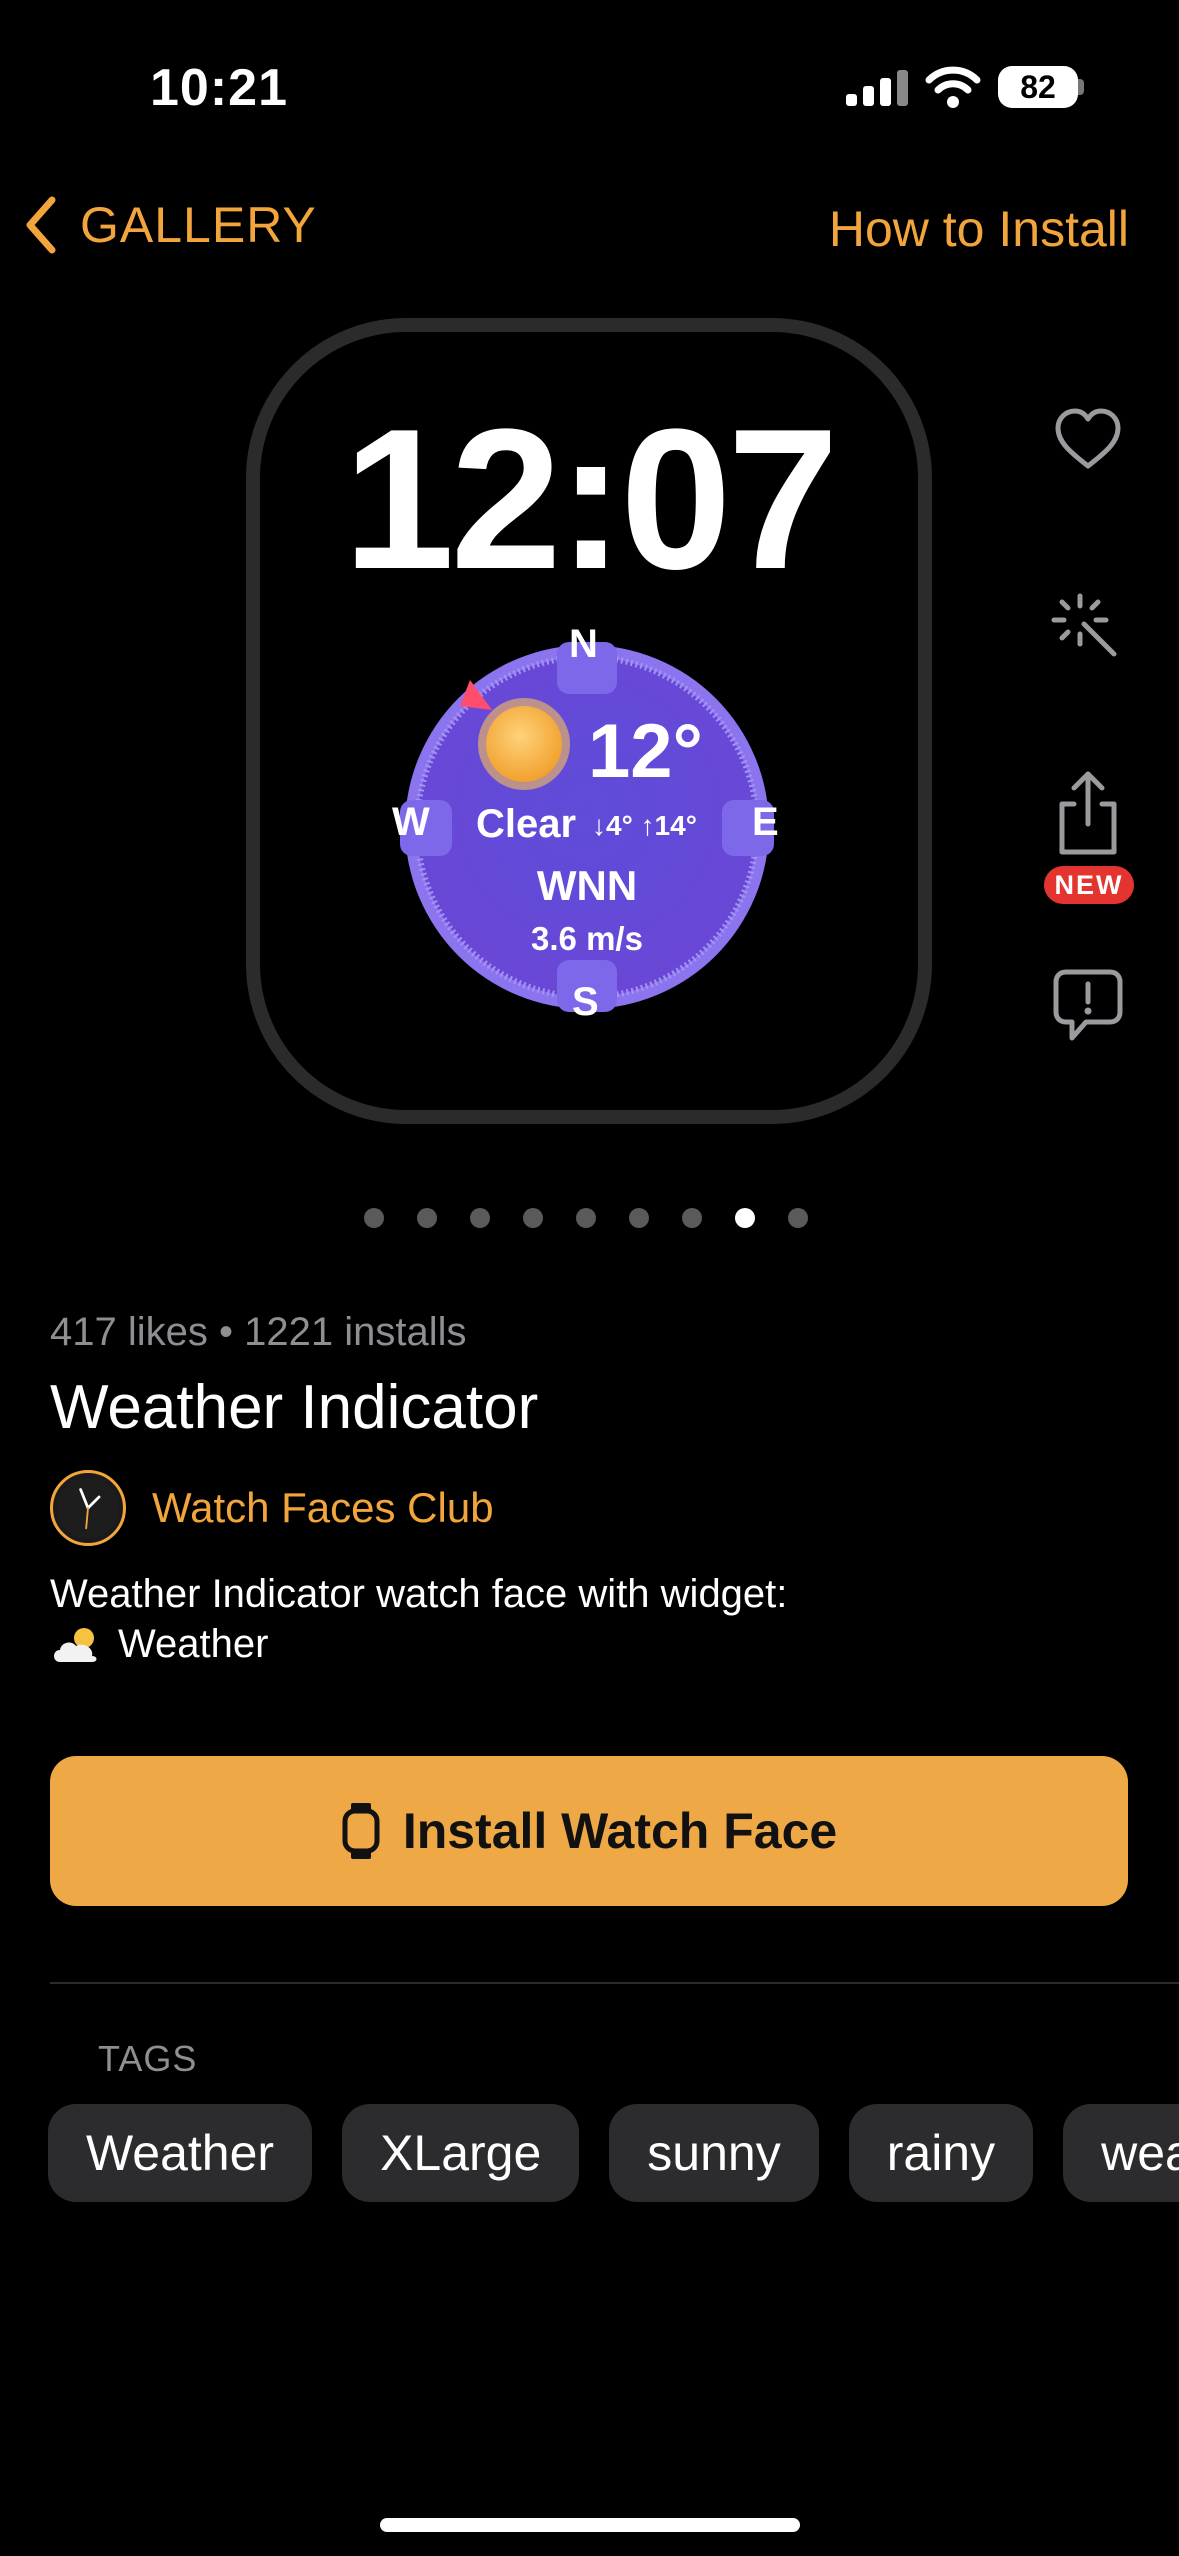 The height and width of the screenshot is (2556, 1179). I want to click on watch-time: 12:07, so click(591, 499).